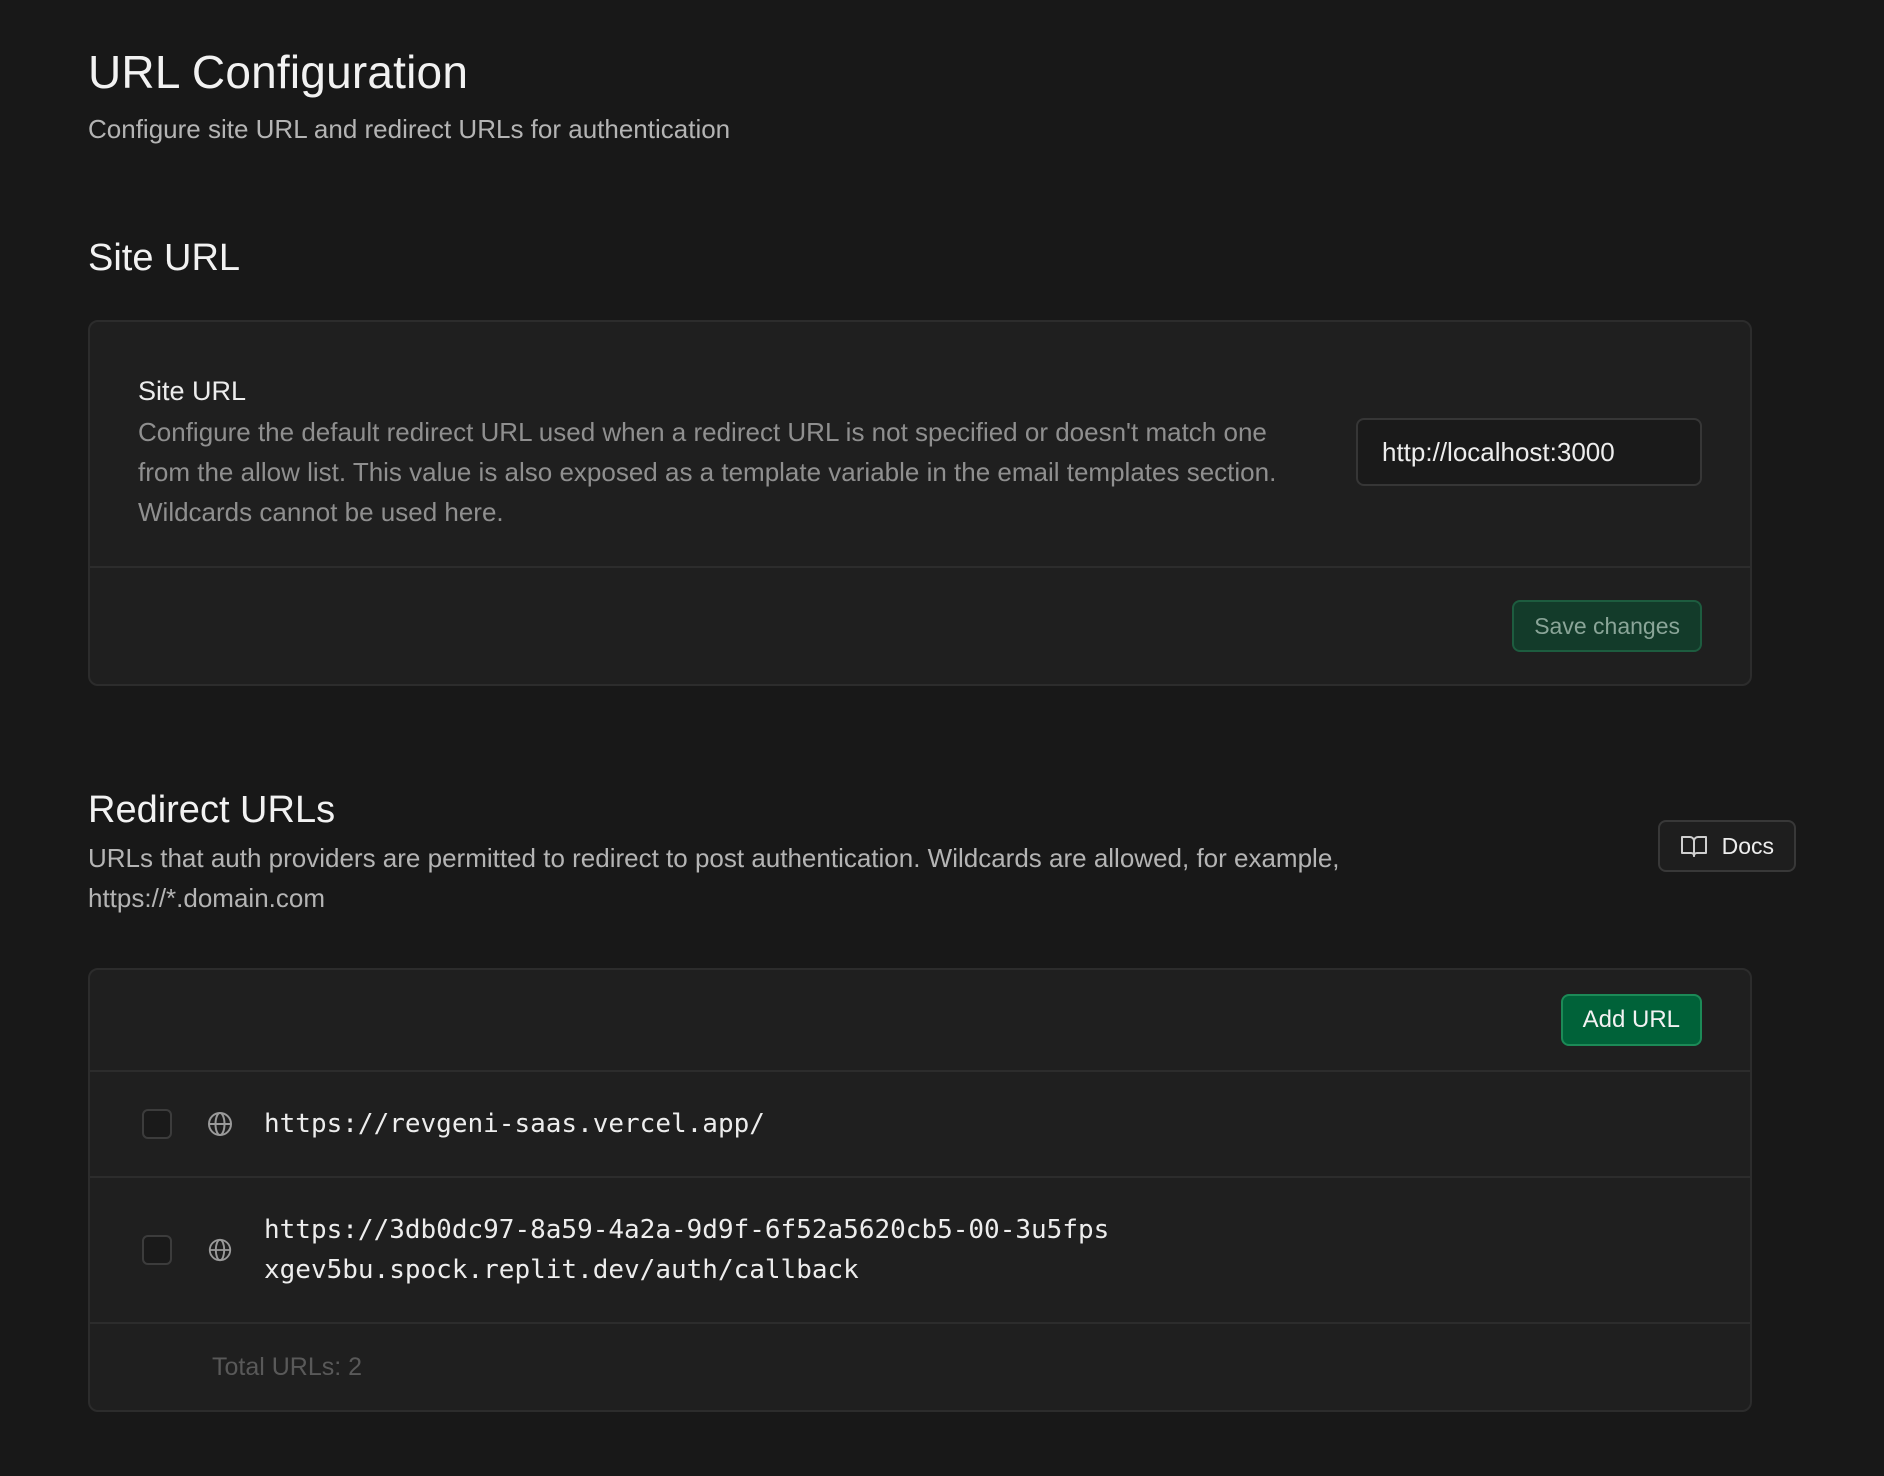 The image size is (1884, 1476). Describe the element at coordinates (514, 1124) in the screenshot. I see `redirect-url-text: https://revgeni-saas.vercel.app/` at that location.